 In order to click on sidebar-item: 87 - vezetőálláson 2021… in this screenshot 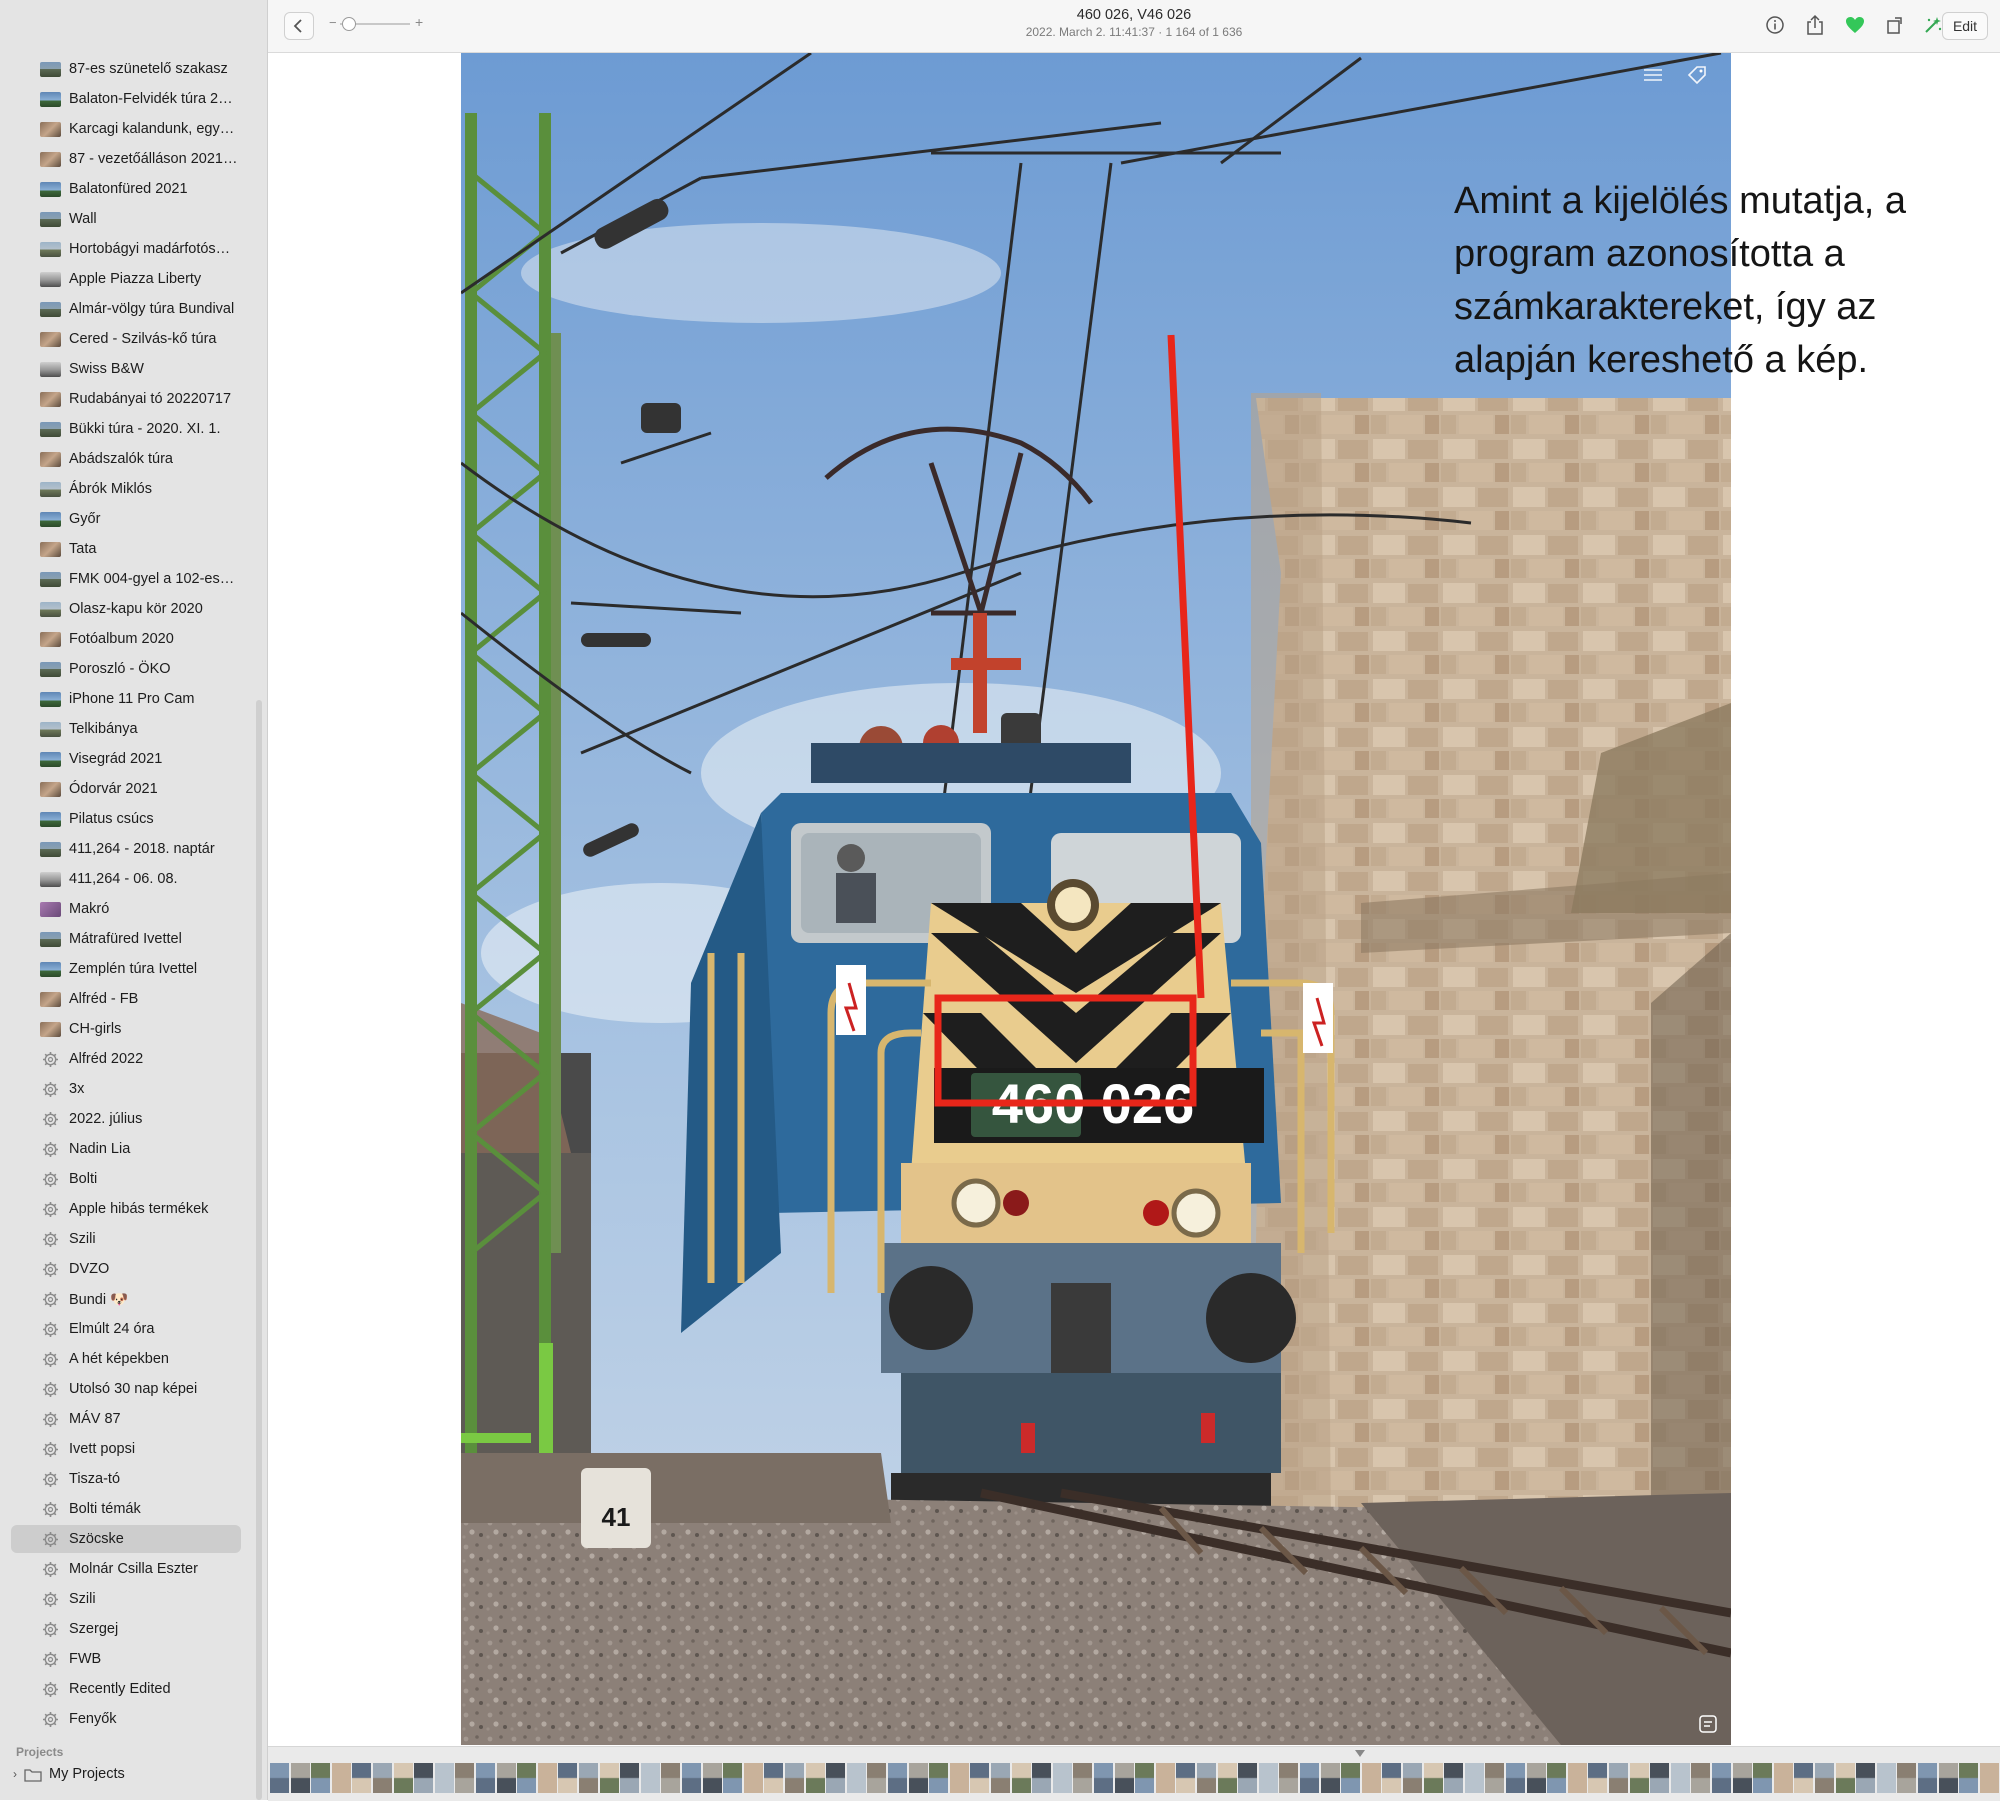, I will do `click(126, 159)`.